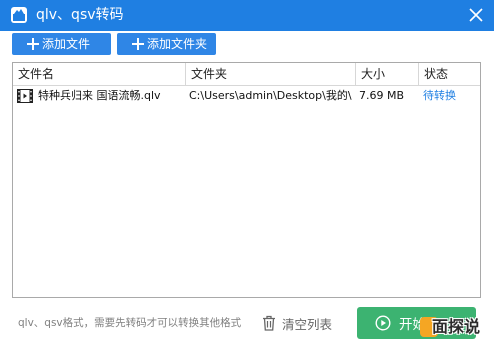 The image size is (494, 343). I want to click on table-header: 文件名 文件夹 大小 状态, so click(246, 74).